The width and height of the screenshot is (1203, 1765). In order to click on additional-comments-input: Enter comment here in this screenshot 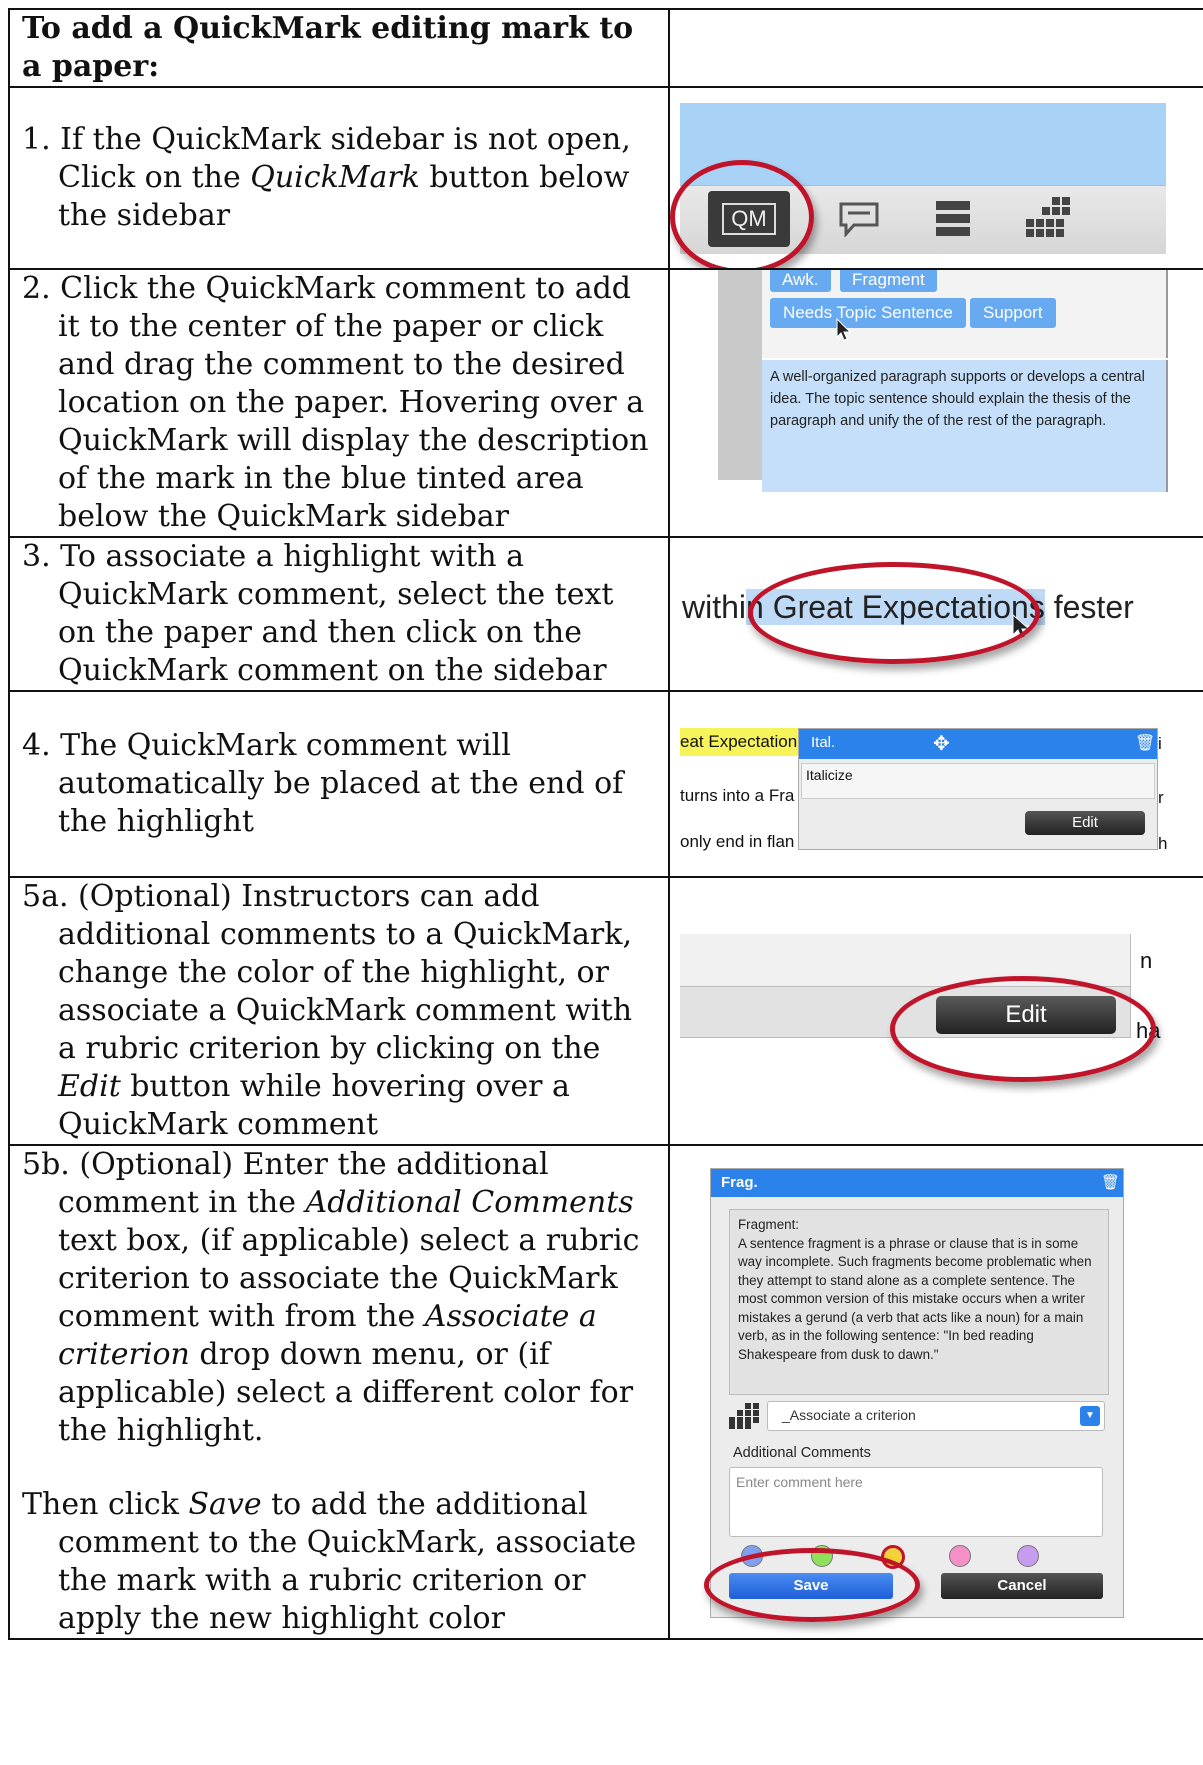, I will do `click(916, 1502)`.